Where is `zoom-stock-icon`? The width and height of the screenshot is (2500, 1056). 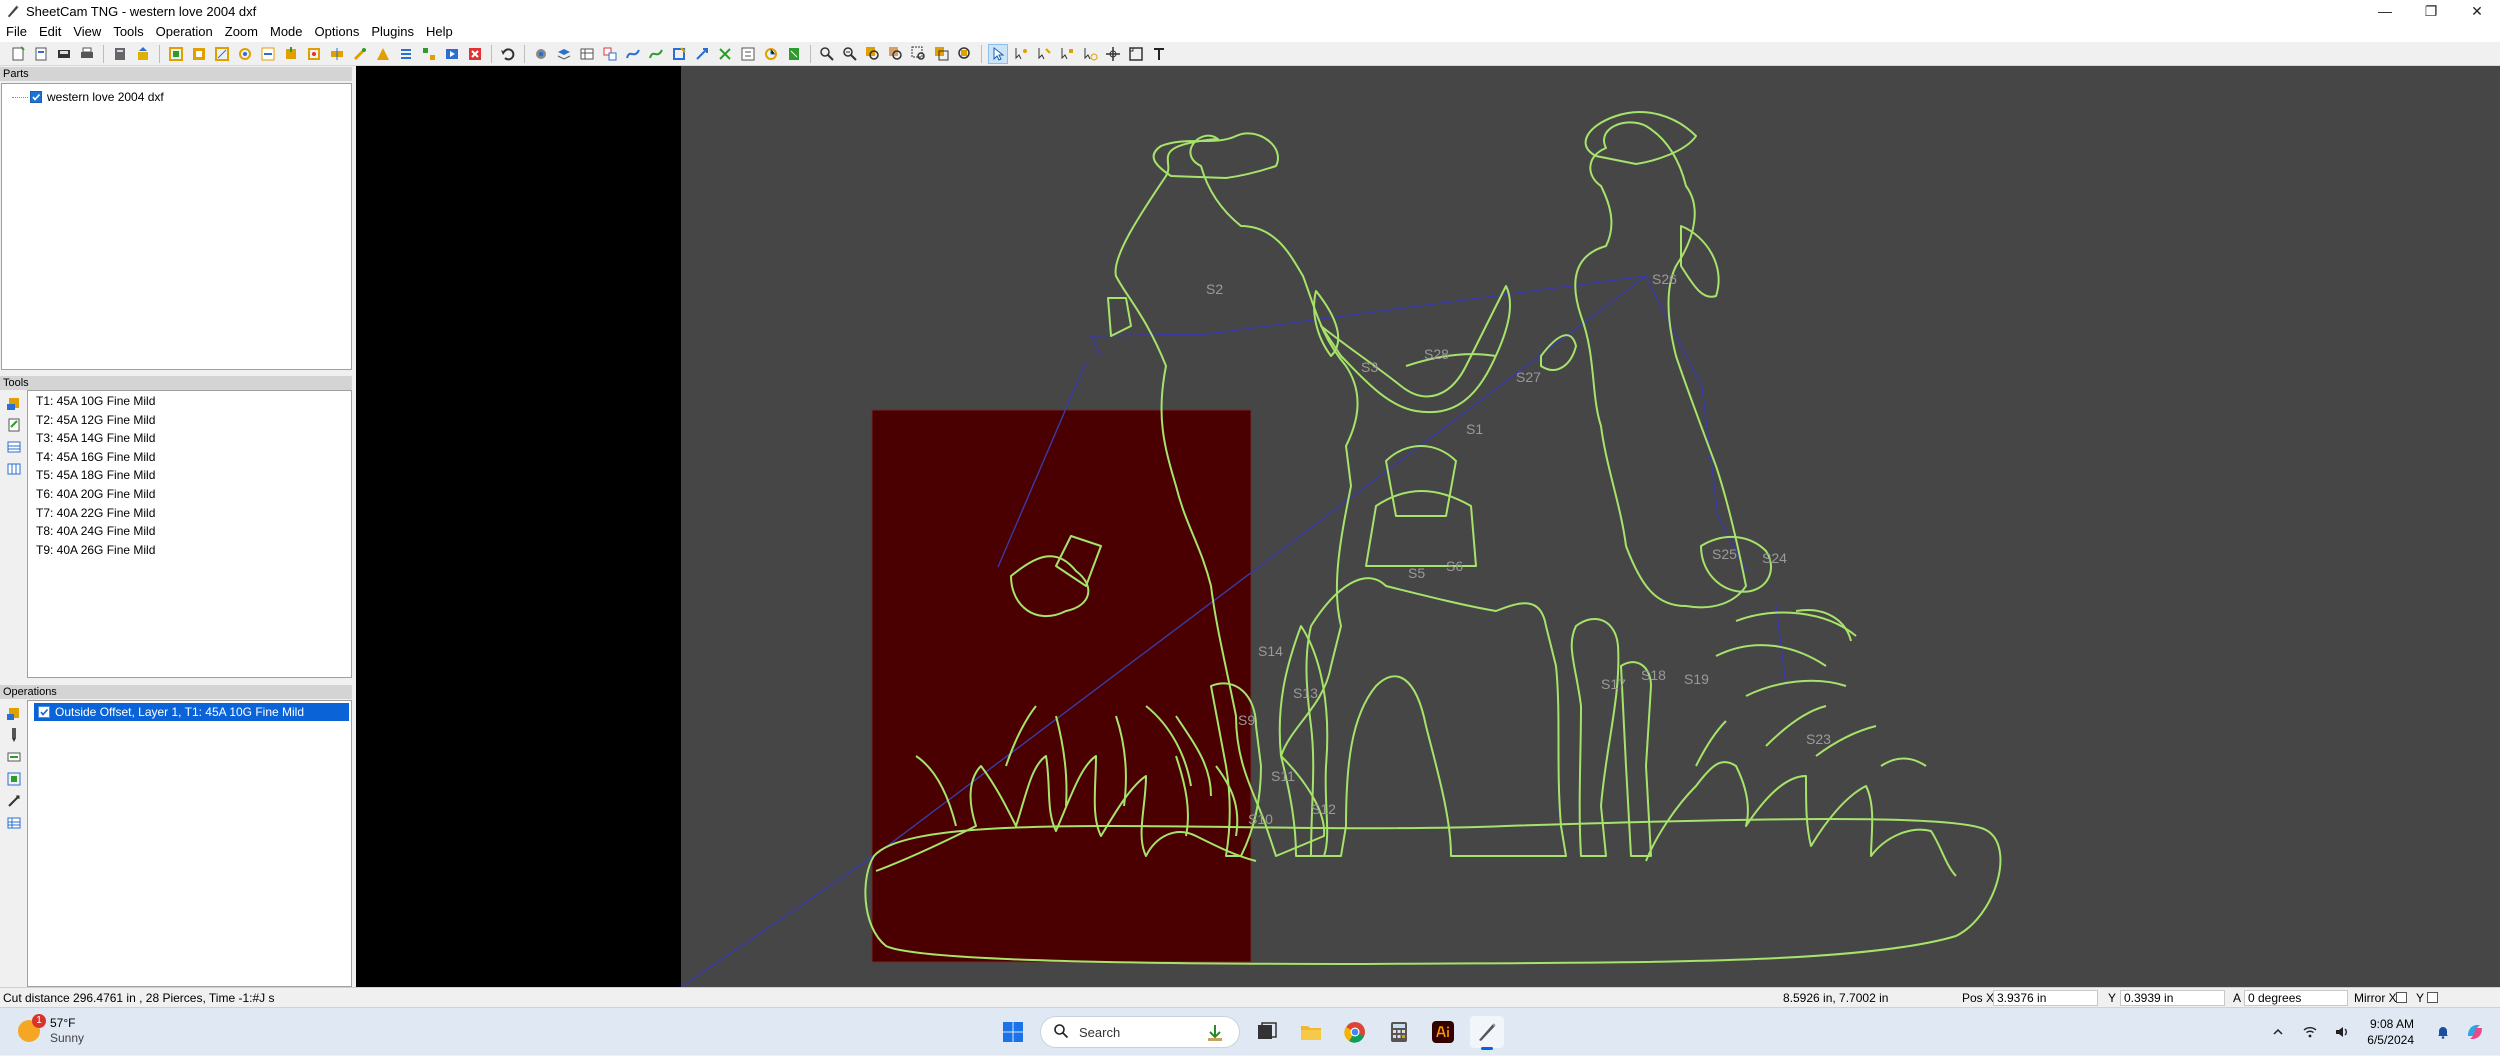 zoom-stock-icon is located at coordinates (896, 54).